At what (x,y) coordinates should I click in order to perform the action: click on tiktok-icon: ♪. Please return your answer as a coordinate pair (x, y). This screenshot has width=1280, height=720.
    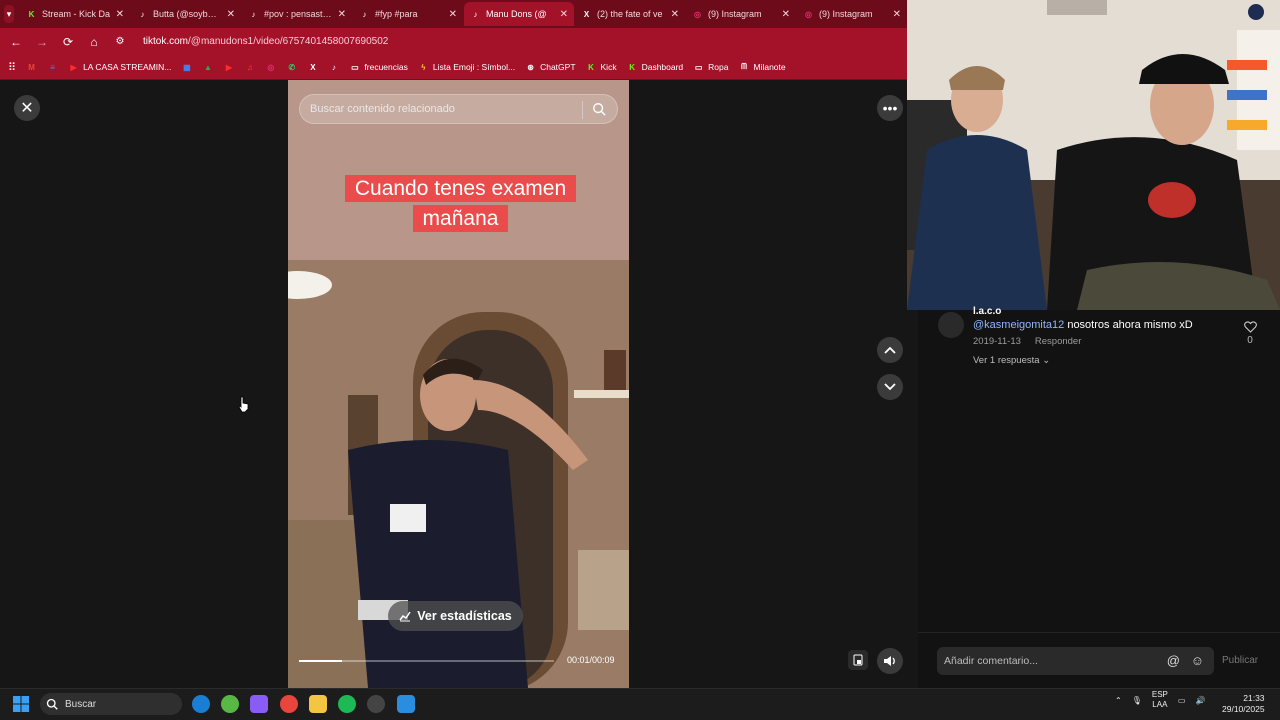
    Looking at the image, I should click on (475, 14).